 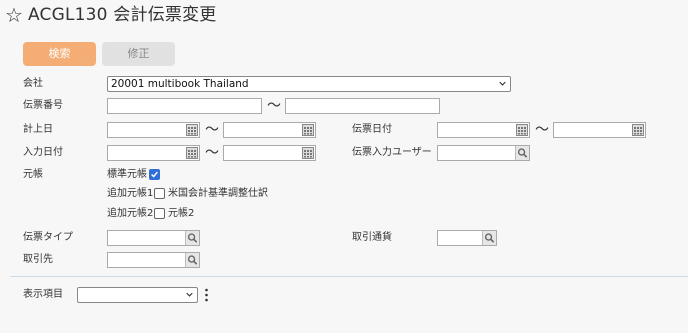 I want to click on checkmark-icon, so click(x=154, y=174).